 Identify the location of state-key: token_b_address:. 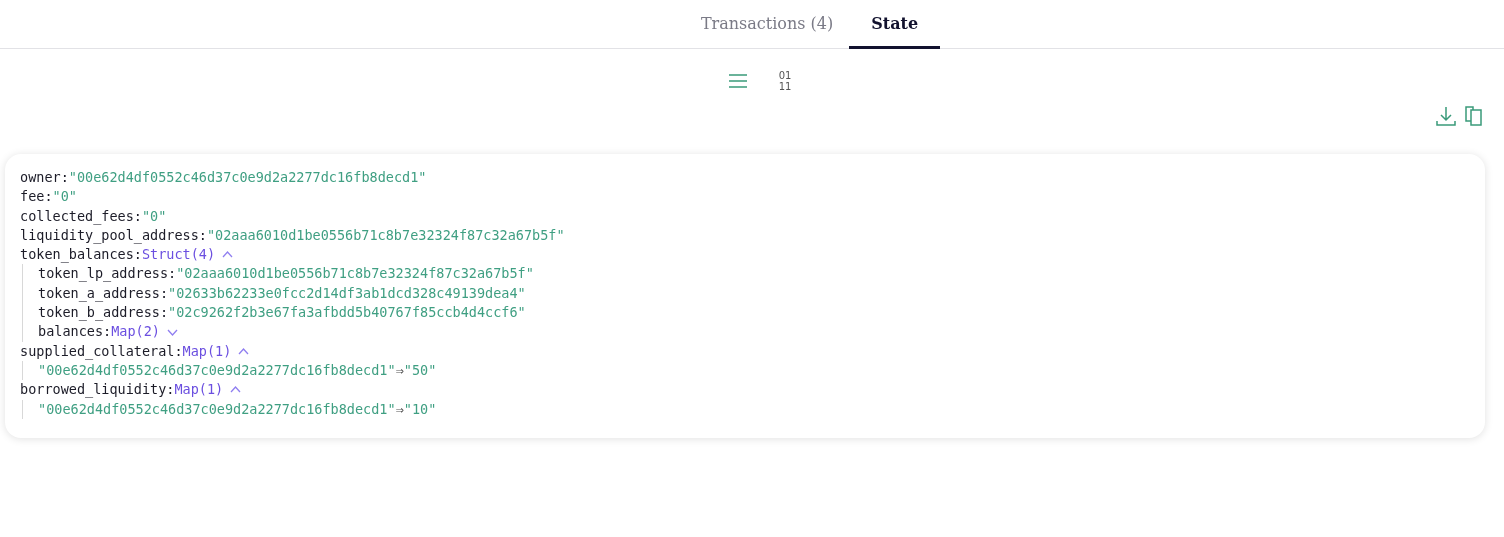
(103, 313).